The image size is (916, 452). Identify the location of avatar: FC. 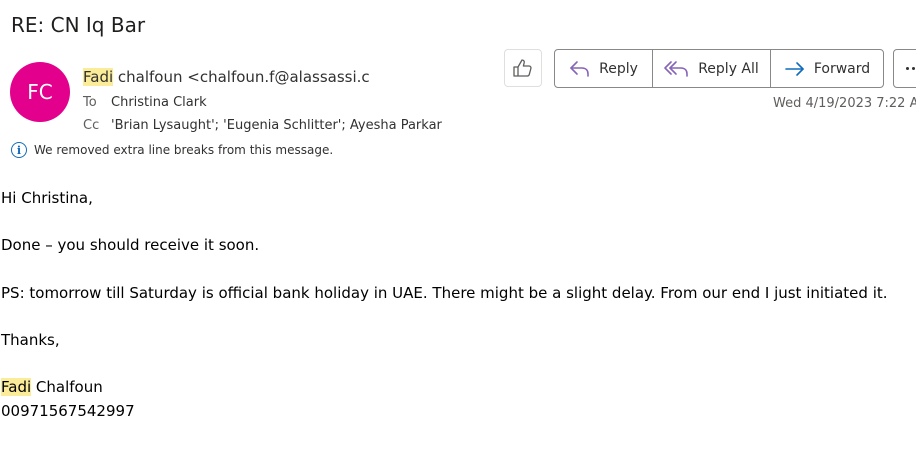
(40, 92).